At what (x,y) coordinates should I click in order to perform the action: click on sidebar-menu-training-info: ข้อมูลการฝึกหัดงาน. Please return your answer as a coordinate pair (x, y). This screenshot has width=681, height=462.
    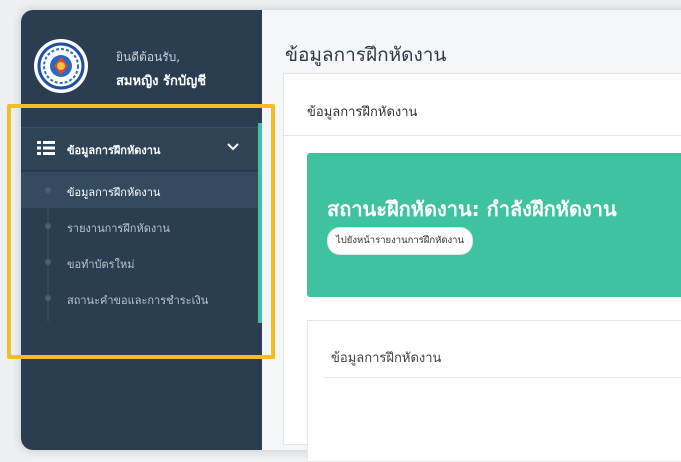
    Looking at the image, I should click on (139, 149).